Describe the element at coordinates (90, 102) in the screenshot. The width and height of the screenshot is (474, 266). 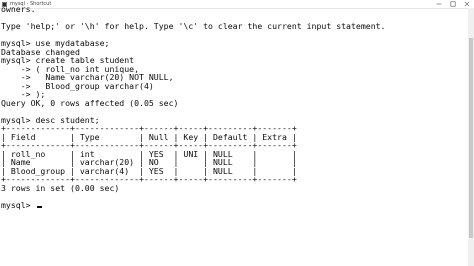
I see `console-line: Query OK, 0 rows affected (0.05 sec)` at that location.